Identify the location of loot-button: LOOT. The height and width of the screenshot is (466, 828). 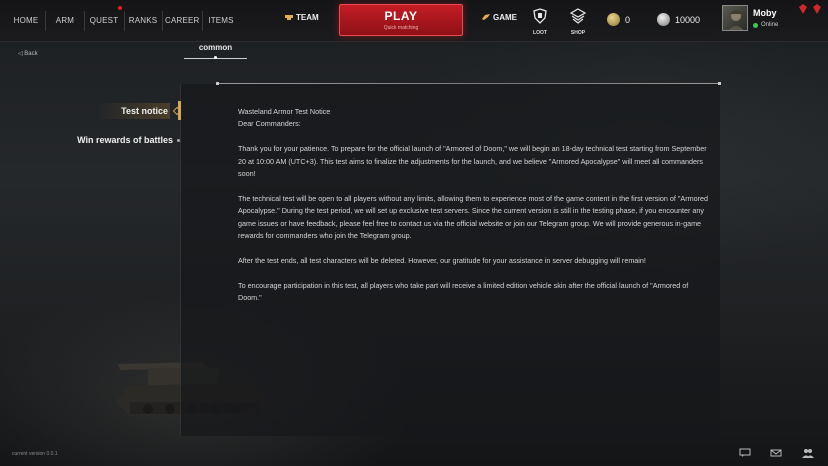
(540, 22).